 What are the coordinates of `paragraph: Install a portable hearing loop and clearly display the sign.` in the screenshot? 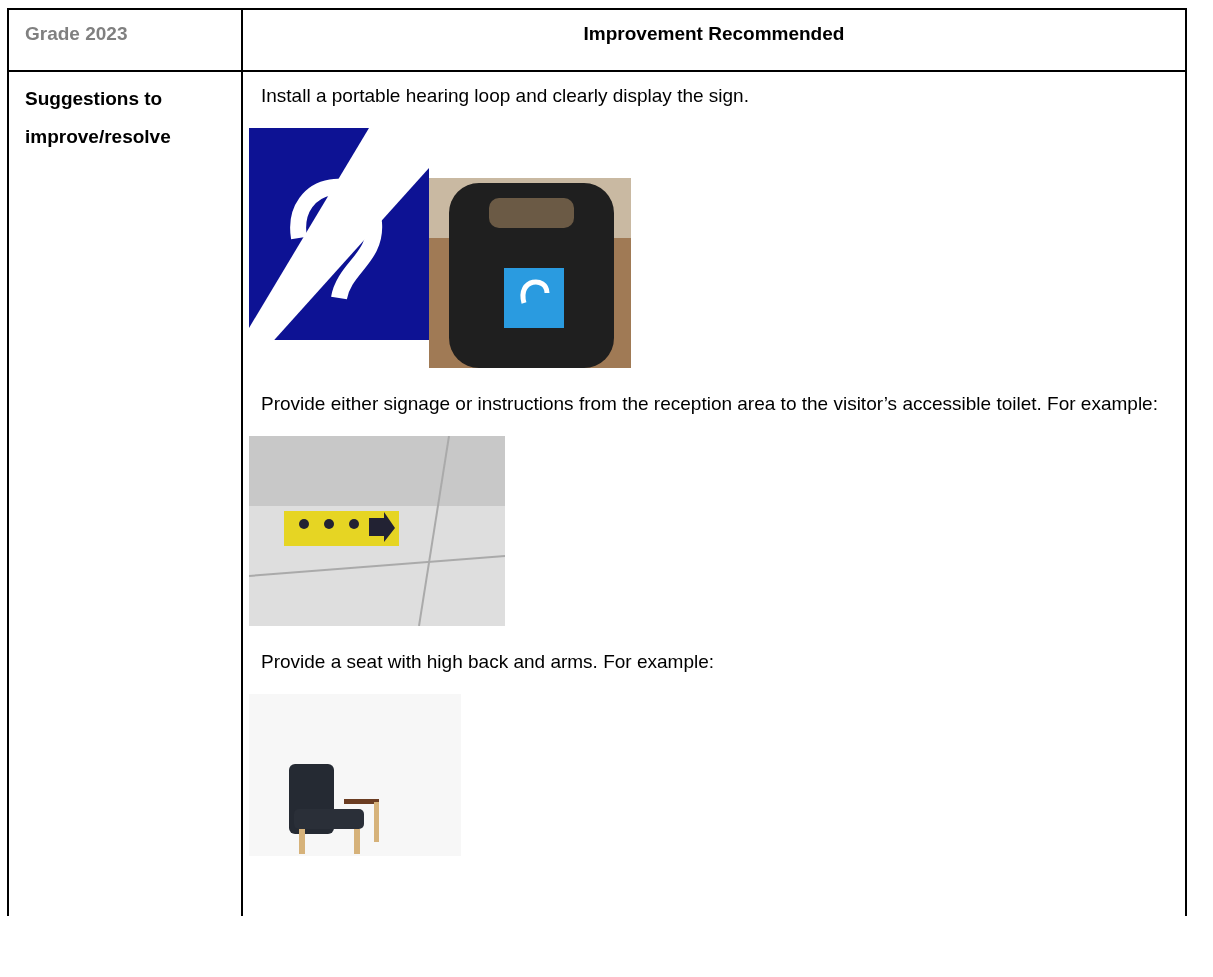 It's located at (505, 96).